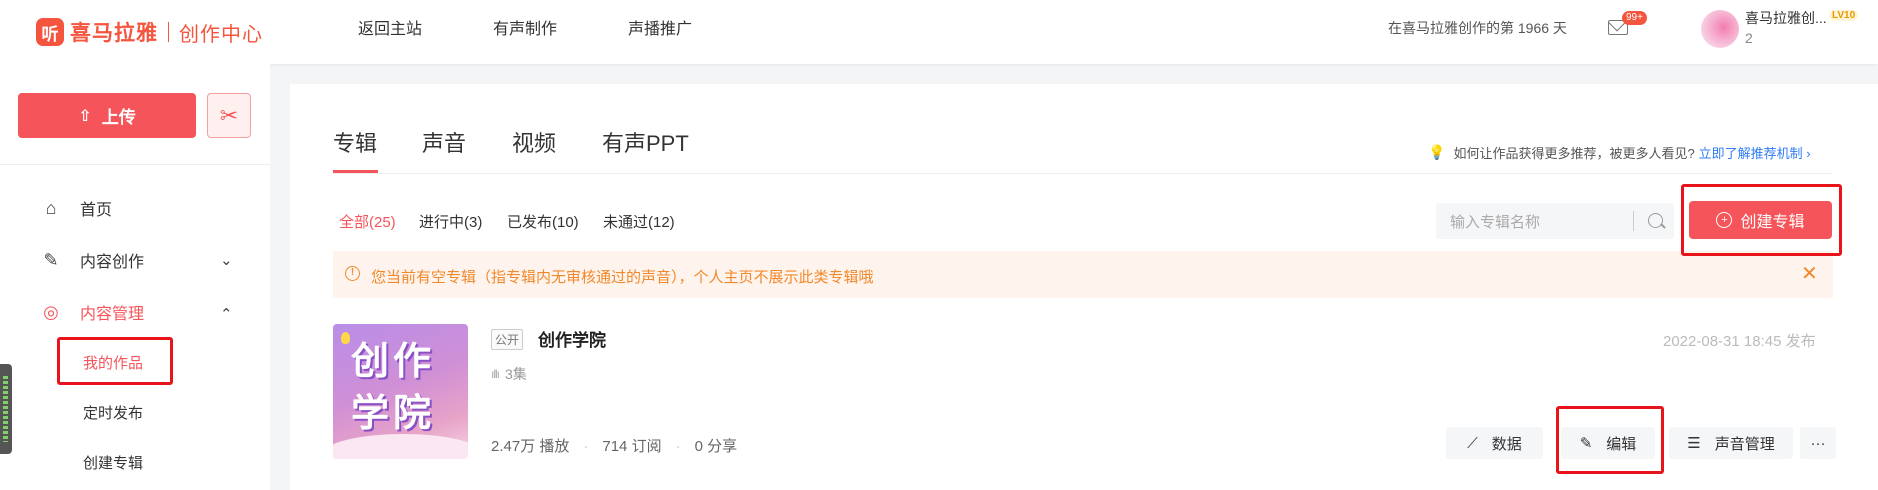 Image resolution: width=1878 pixels, height=490 pixels. Describe the element at coordinates (660, 30) in the screenshot. I see `nav-promotion: 声播推广` at that location.